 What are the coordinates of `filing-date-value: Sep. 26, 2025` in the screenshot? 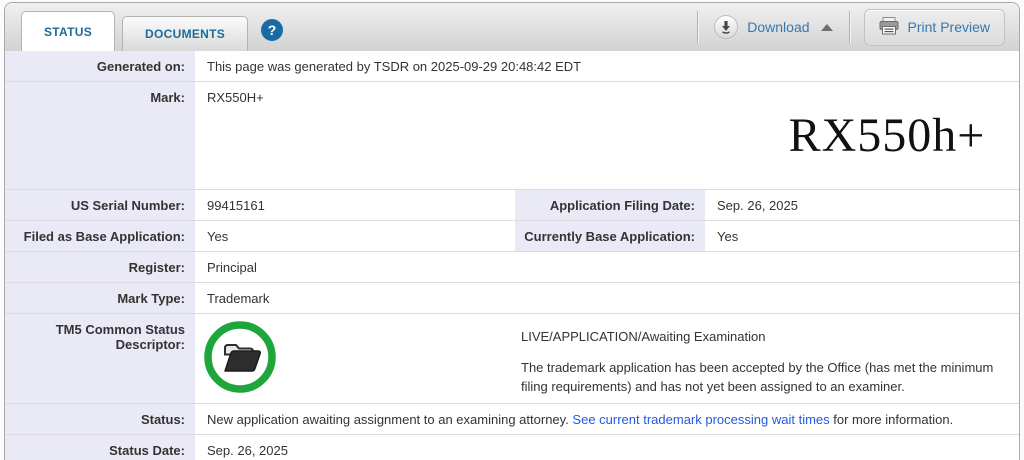 It's located at (862, 205).